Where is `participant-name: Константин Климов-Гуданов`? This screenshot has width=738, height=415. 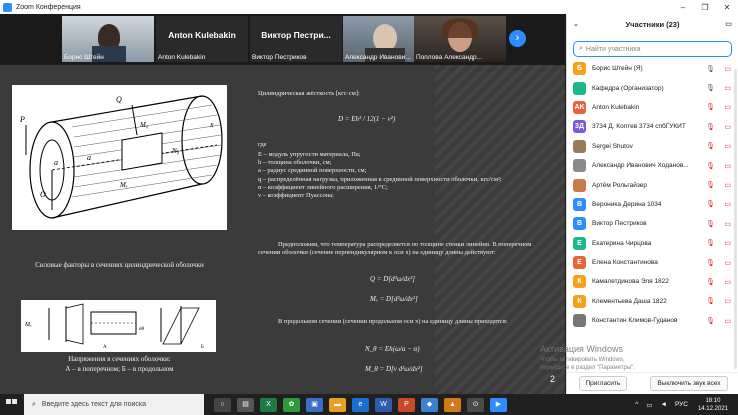 participant-name: Константин Климов-Гуданов is located at coordinates (635, 321).